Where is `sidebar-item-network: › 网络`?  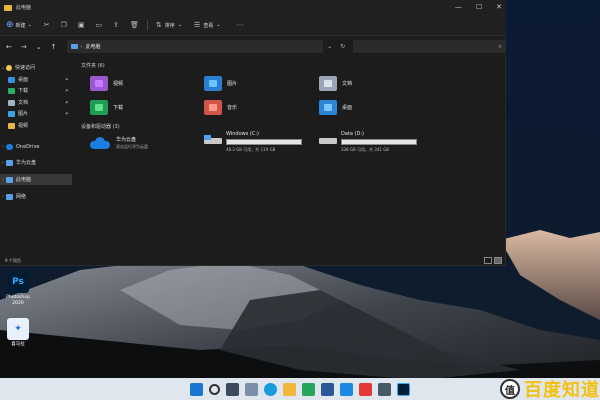
sidebar-item-network: › 网络 is located at coordinates (36, 196).